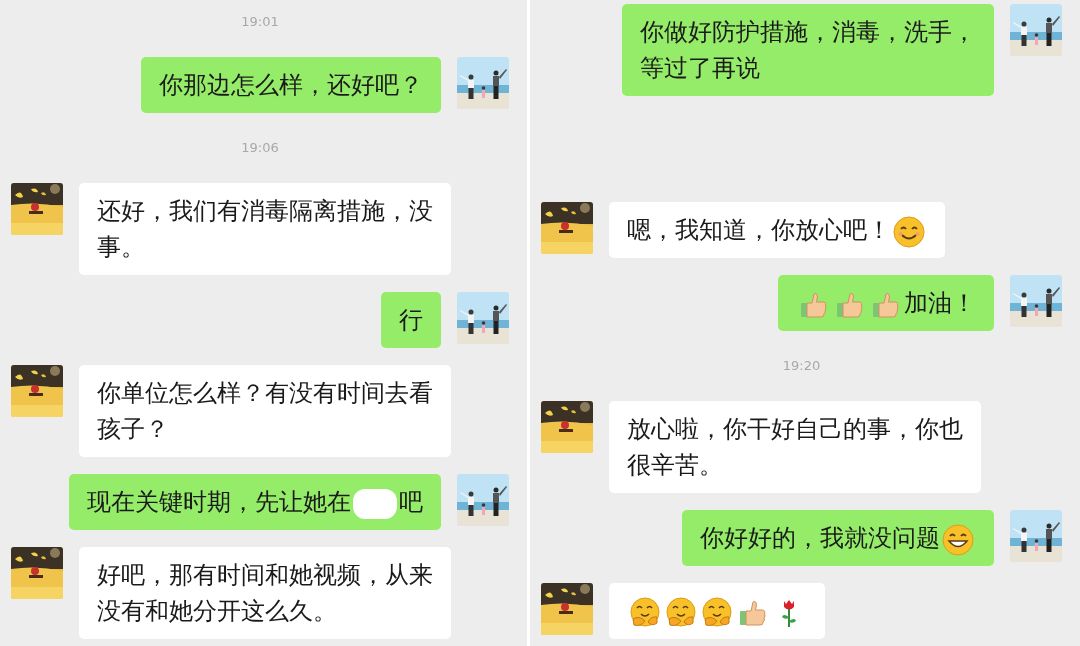  Describe the element at coordinates (260, 22) in the screenshot. I see `timestamp: 19:01` at that location.